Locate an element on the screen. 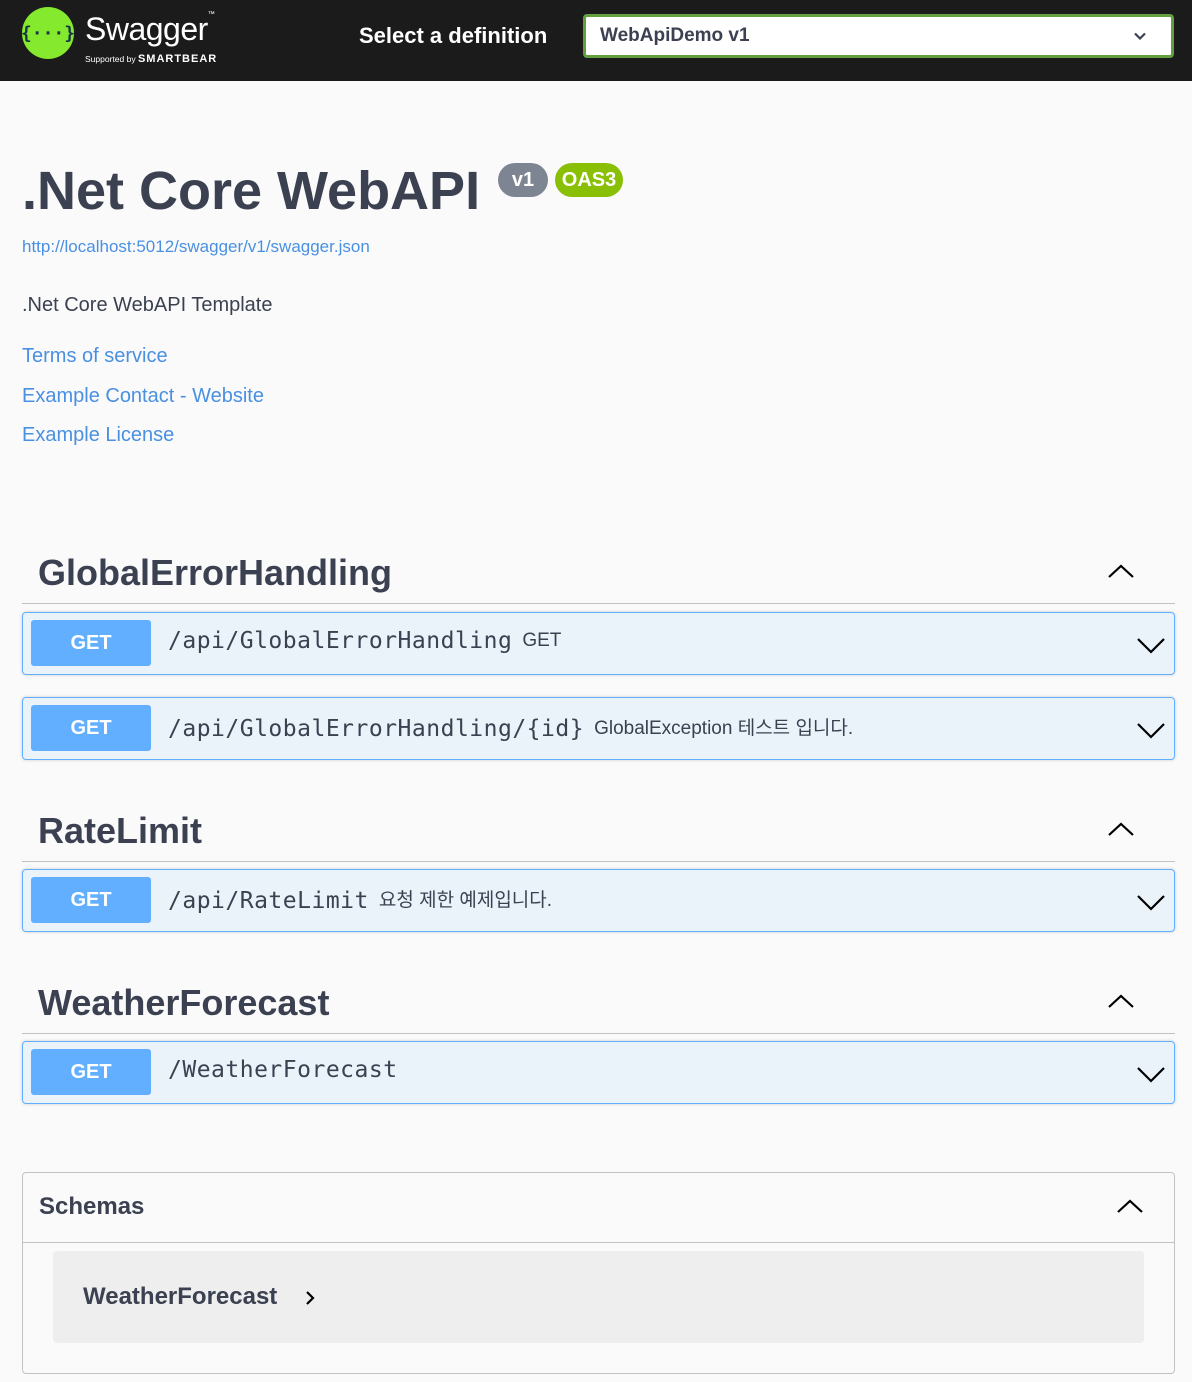  logo-brand-name: Swagger™ is located at coordinates (150, 29).